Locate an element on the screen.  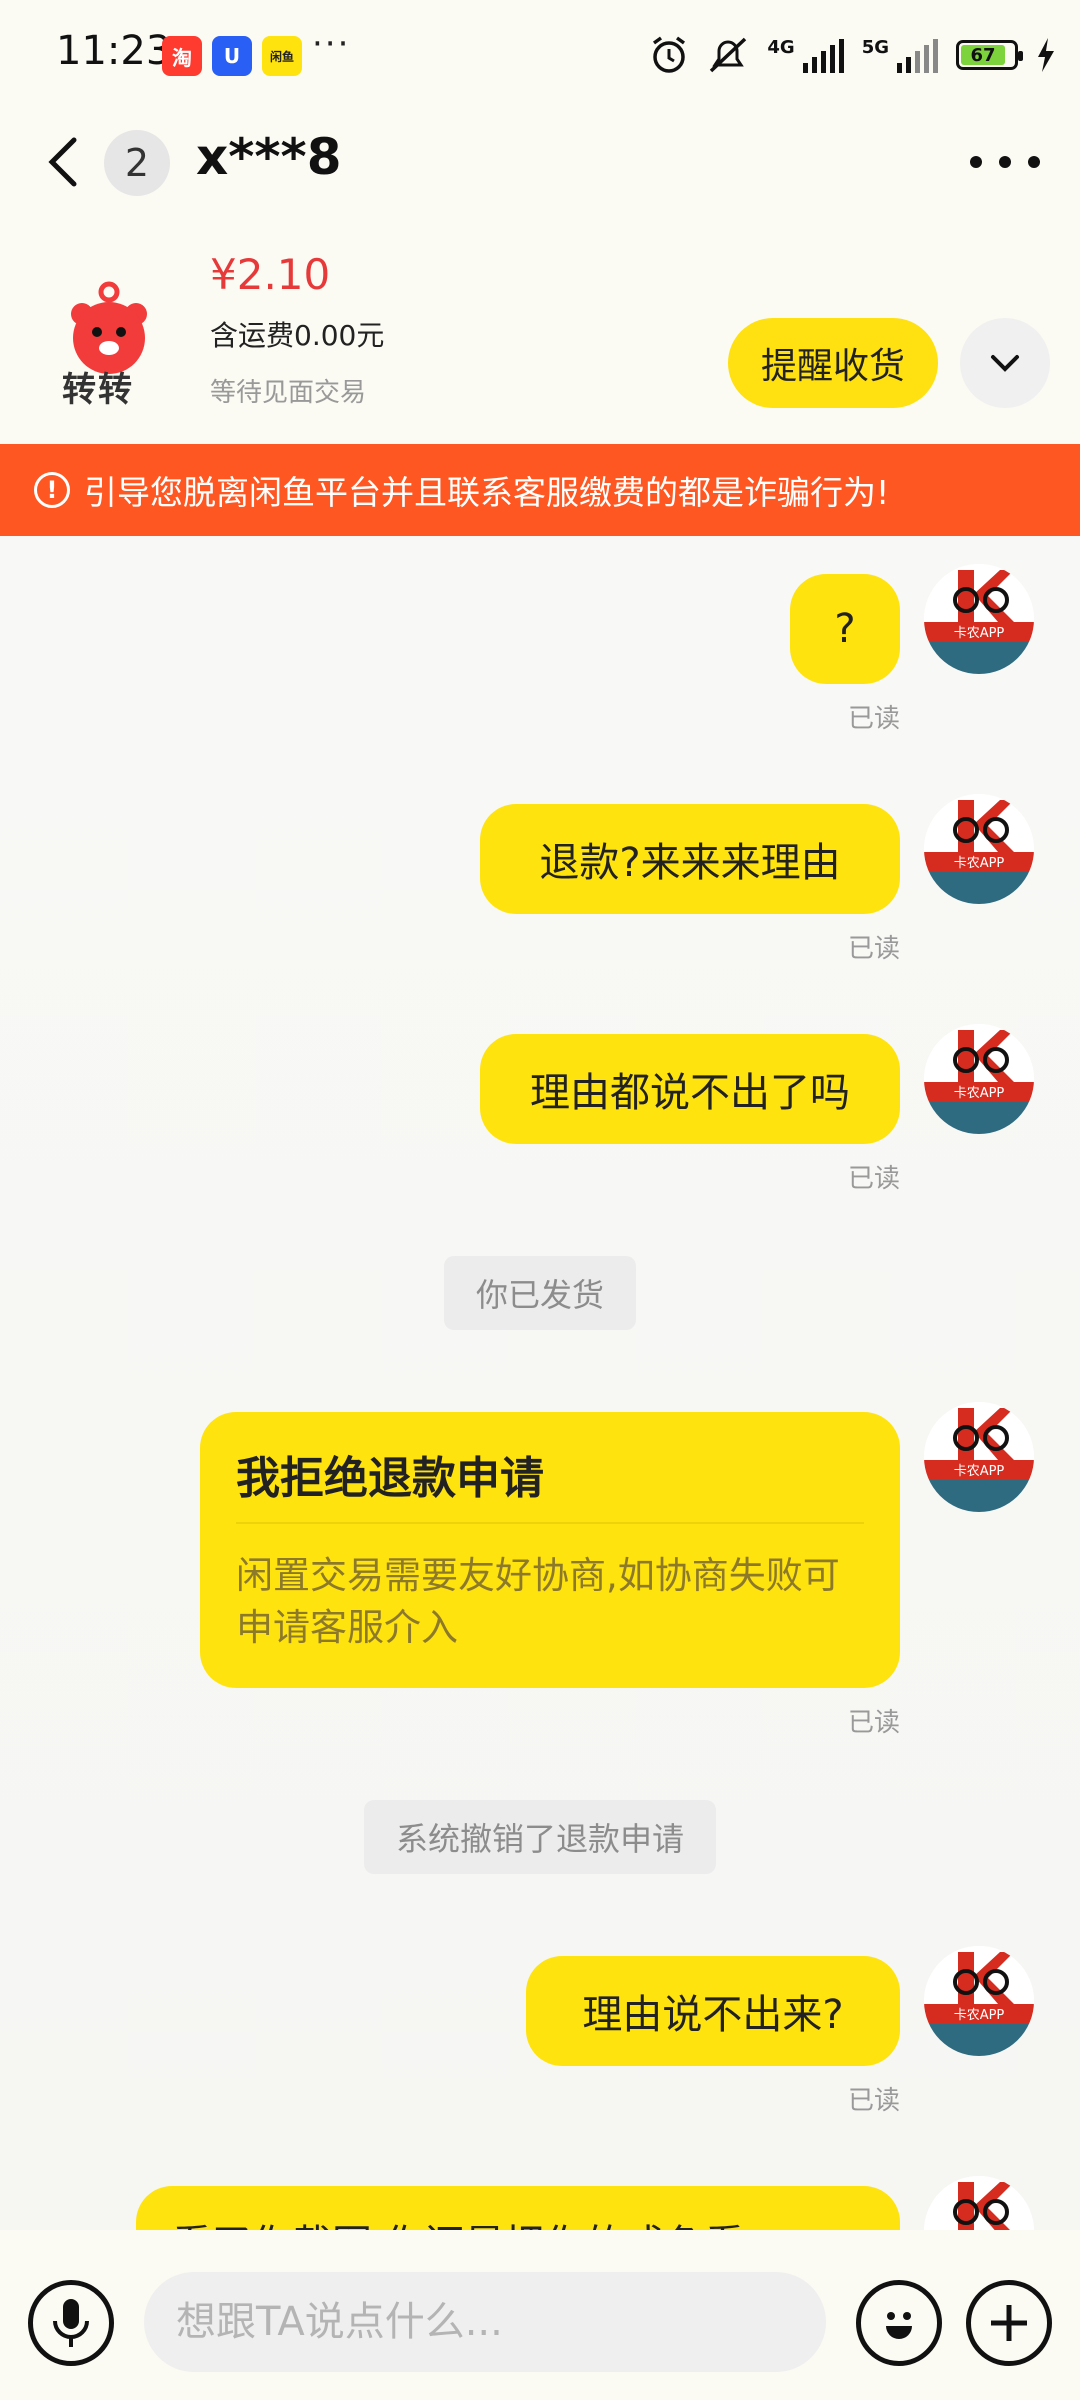
input-bar is located at coordinates (540, 2315).